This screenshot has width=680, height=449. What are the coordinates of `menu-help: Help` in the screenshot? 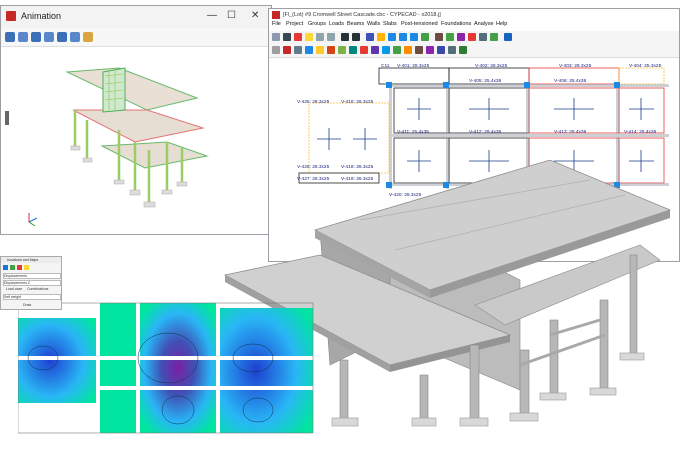 It's located at (501, 24).